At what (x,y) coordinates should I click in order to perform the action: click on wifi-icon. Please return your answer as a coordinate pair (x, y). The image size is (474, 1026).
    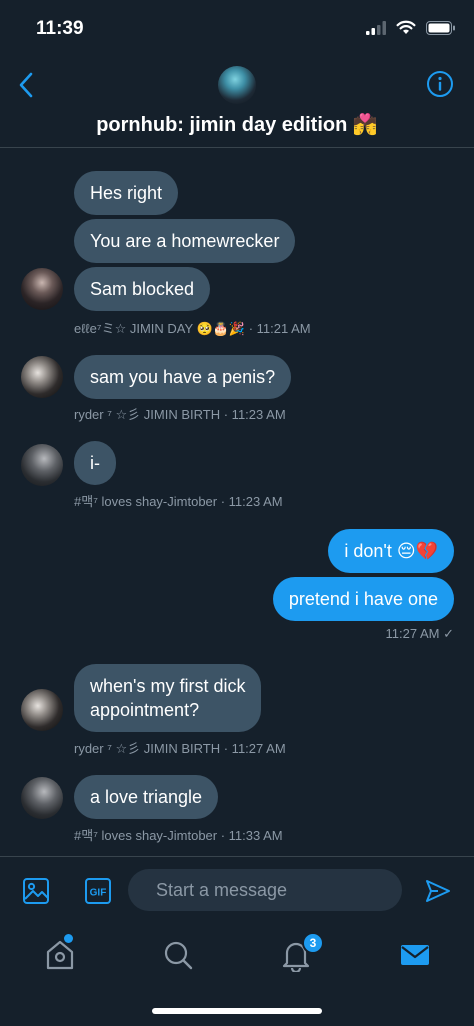
    Looking at the image, I should click on (406, 27).